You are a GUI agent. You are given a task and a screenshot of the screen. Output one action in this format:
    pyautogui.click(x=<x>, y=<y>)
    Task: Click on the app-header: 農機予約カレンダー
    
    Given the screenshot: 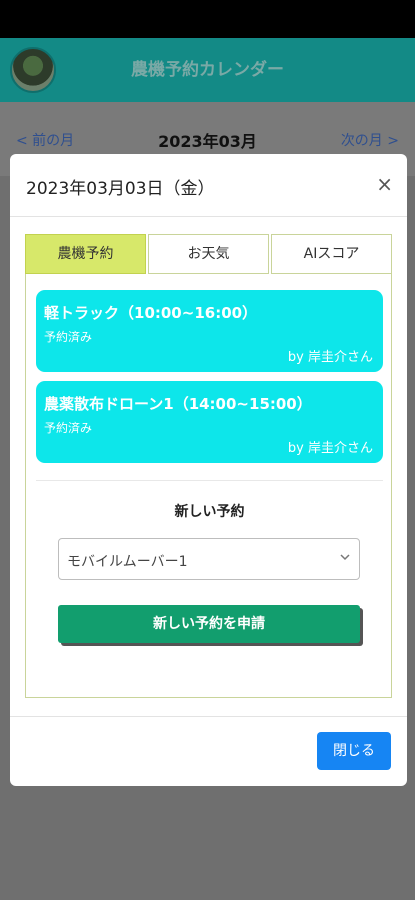 What is the action you would take?
    pyautogui.click(x=207, y=70)
    